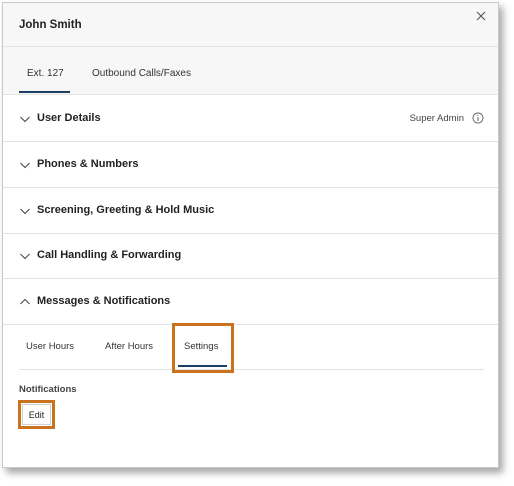 The height and width of the screenshot is (486, 514). I want to click on section-call-handling-forwarding: Call Handling & Forwarding, so click(250, 256).